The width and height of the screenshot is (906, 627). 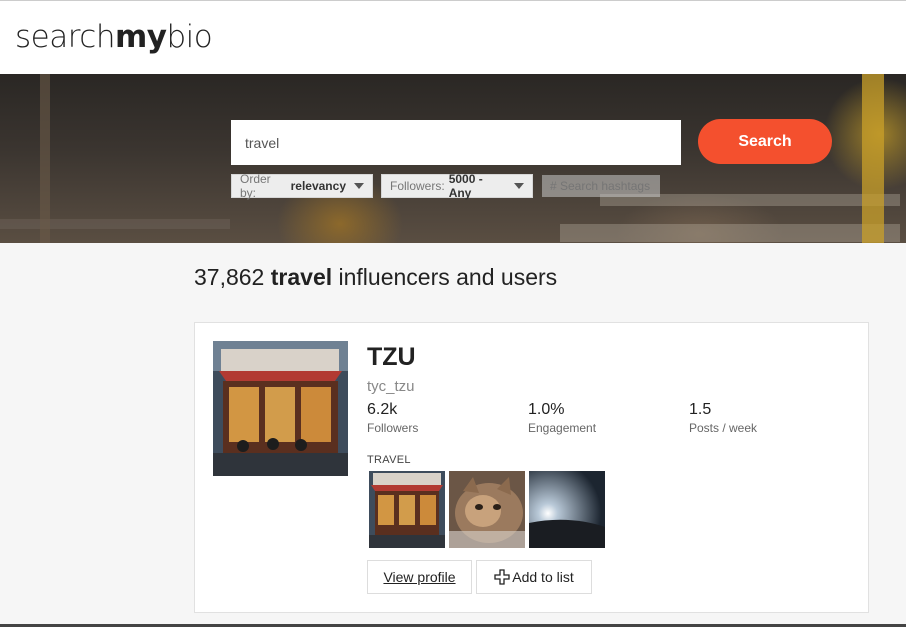 I want to click on category-tag: TRAVEL, so click(x=389, y=460).